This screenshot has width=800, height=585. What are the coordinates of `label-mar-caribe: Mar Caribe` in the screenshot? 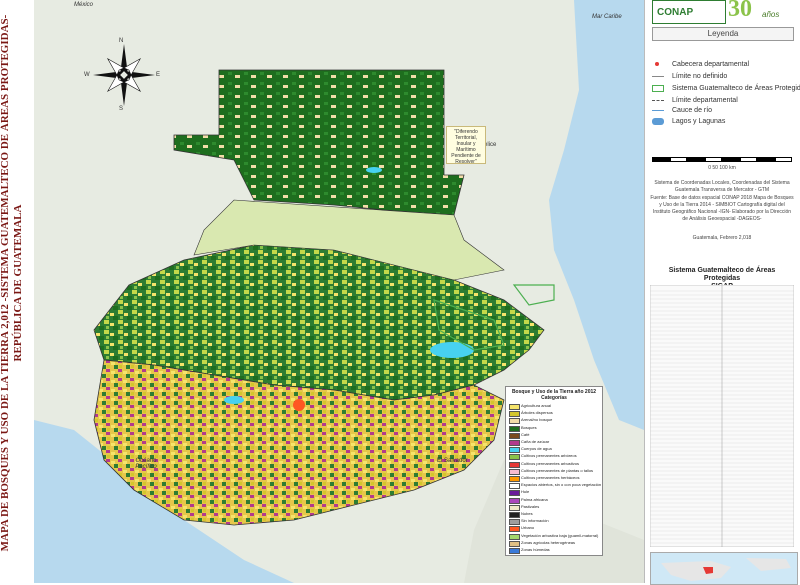 It's located at (607, 17).